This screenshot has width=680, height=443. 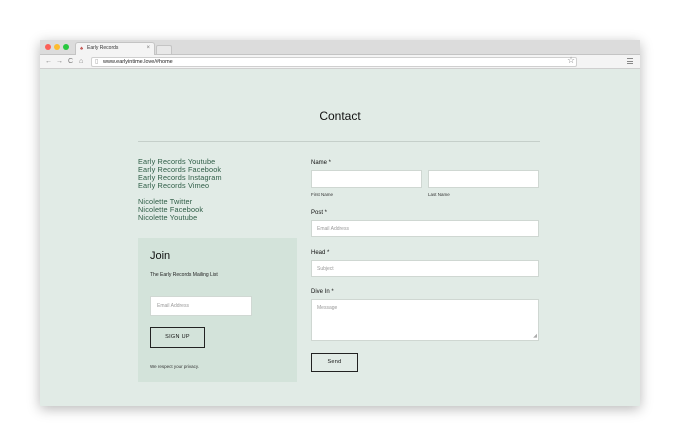 I want to click on privacy-note: We respect your privacy., so click(x=175, y=366).